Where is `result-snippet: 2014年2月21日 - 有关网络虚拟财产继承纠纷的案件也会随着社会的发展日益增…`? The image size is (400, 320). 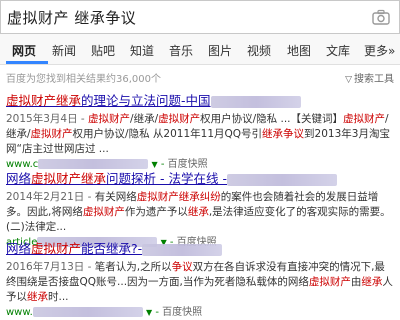
result-snippet: 2014年2月21日 - 有关网络虚拟财产继承纠纷的案件也会随着社会的发展日益增… is located at coordinates (200, 212).